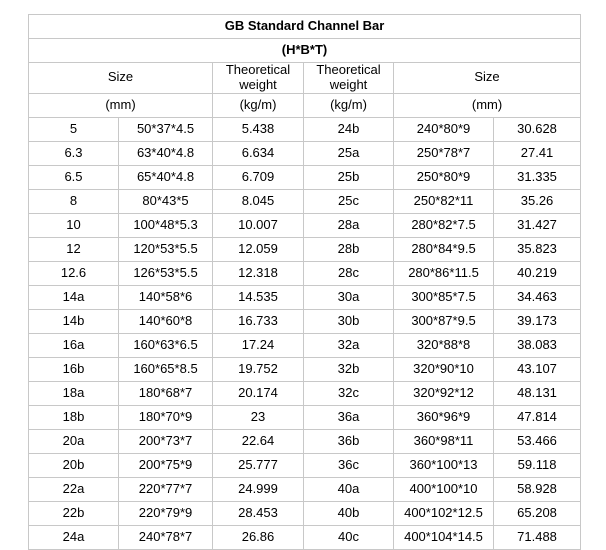  I want to click on cell-weight-right: 31.335, so click(537, 177).